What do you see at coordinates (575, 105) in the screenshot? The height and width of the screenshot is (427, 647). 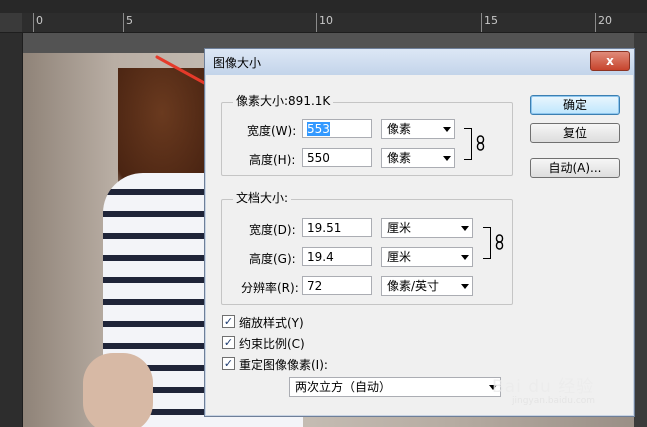 I see `ok-button: 确定` at bounding box center [575, 105].